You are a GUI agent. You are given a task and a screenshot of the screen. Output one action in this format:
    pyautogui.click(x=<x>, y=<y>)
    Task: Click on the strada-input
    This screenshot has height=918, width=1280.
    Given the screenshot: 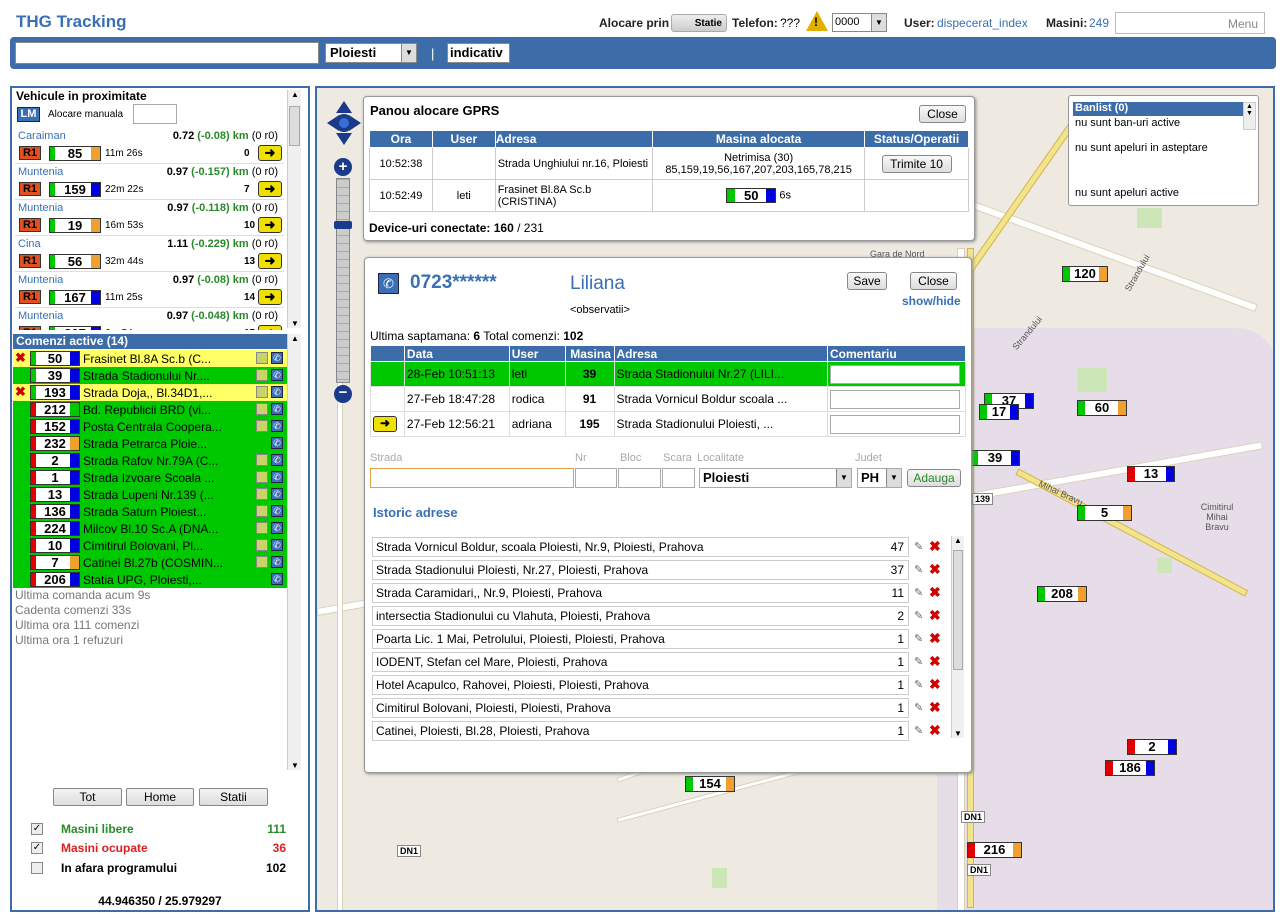 What is the action you would take?
    pyautogui.click(x=472, y=478)
    